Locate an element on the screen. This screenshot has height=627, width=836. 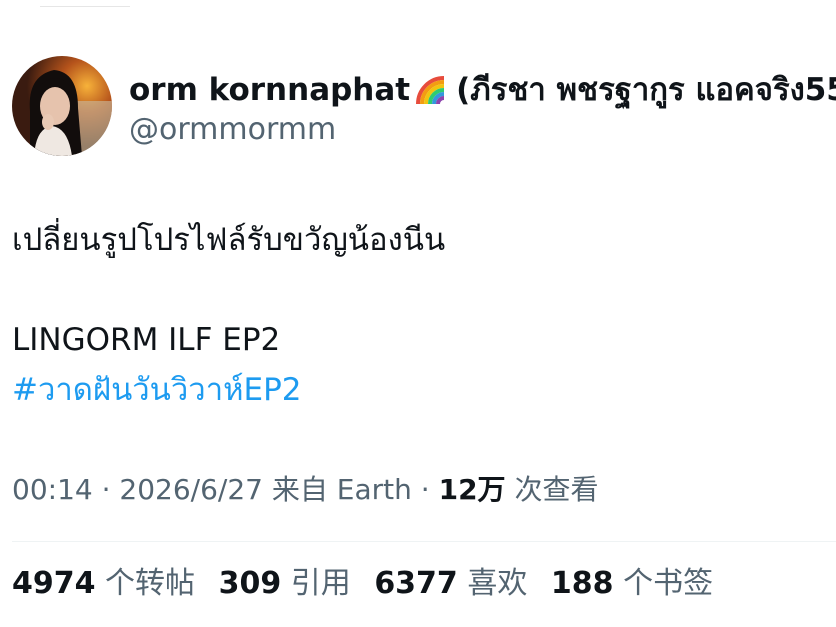
bookmarks-stat: 188 个书签 is located at coordinates (632, 584).